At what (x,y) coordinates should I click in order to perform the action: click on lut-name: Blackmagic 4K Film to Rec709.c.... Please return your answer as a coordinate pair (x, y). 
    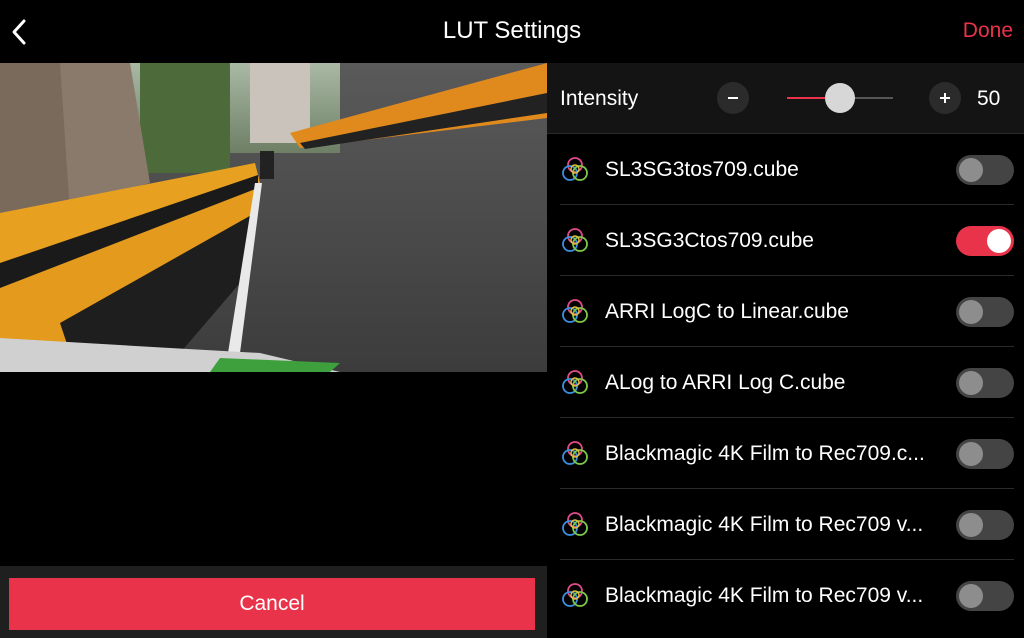
    Looking at the image, I should click on (765, 453).